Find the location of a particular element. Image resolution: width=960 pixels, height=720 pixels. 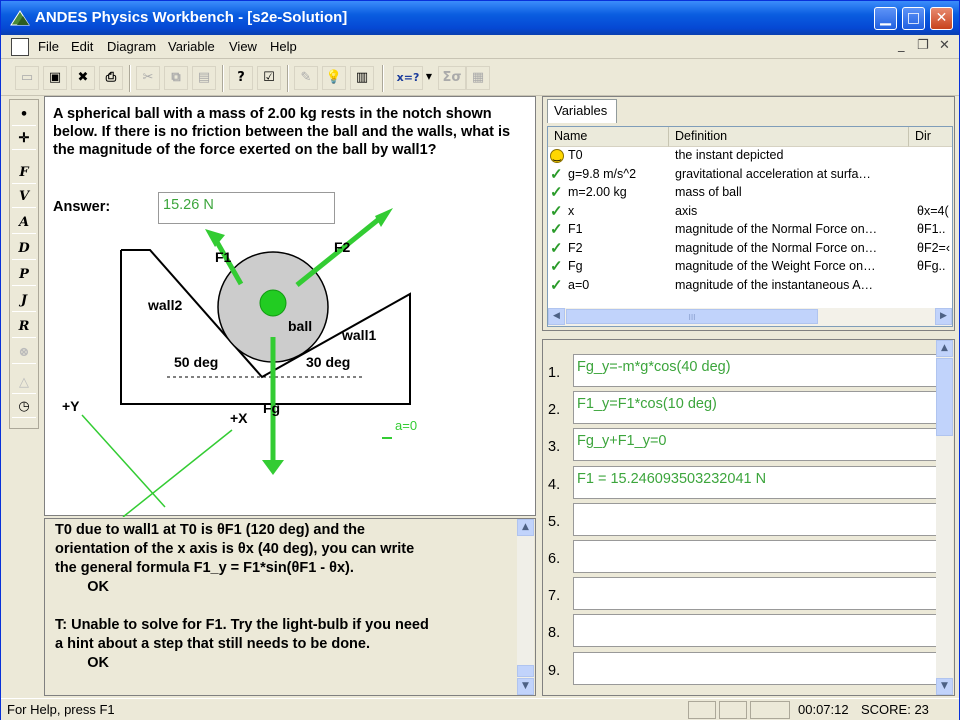

menu-view: View is located at coordinates (243, 46).